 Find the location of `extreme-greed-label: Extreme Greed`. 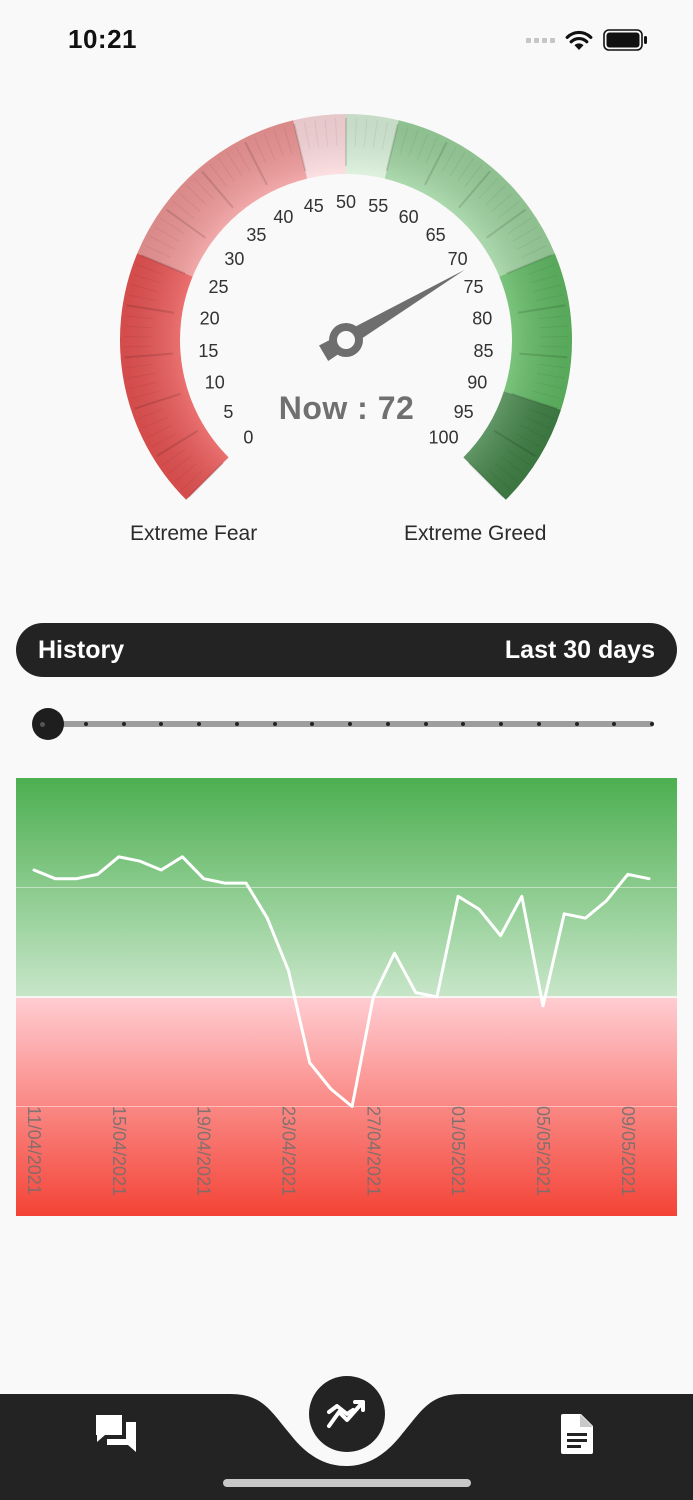

extreme-greed-label: Extreme Greed is located at coordinates (475, 533).